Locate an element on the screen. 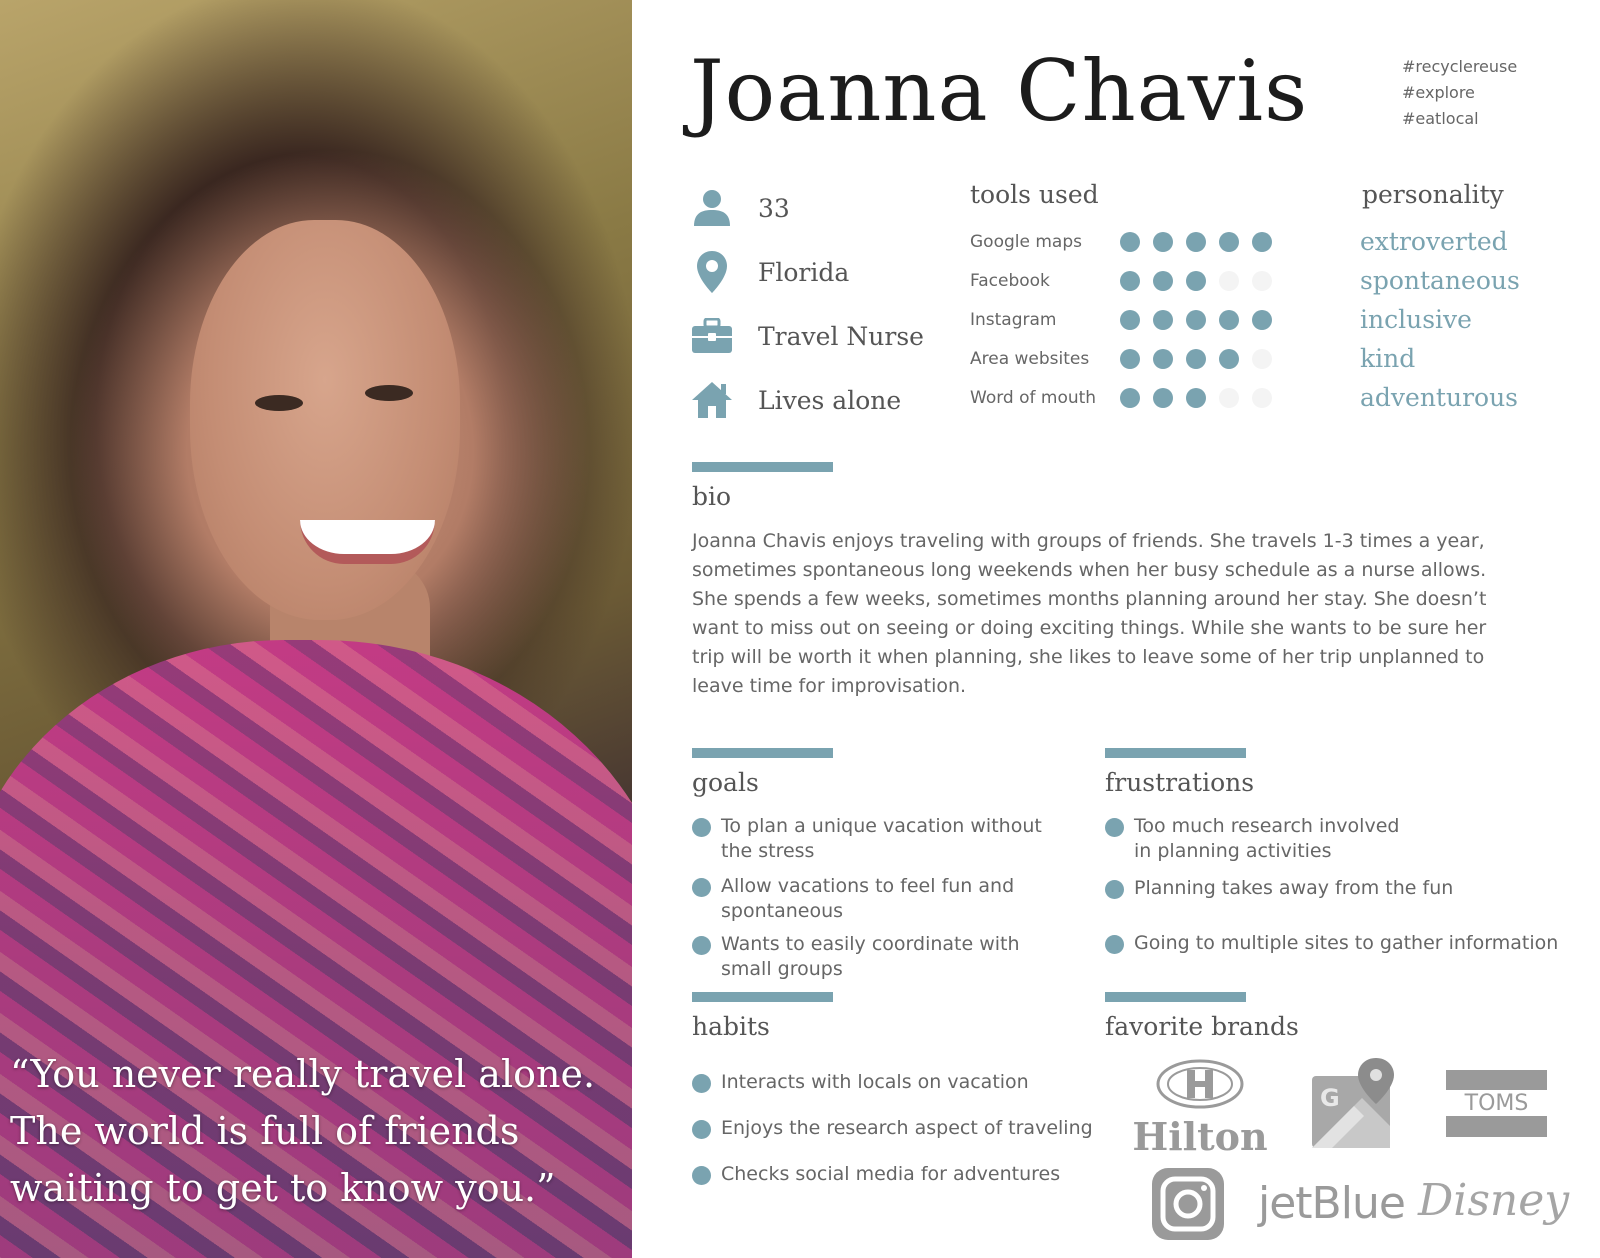 This screenshot has width=1600, height=1258. persona-name: Joanna Chavis is located at coordinates (999, 91).